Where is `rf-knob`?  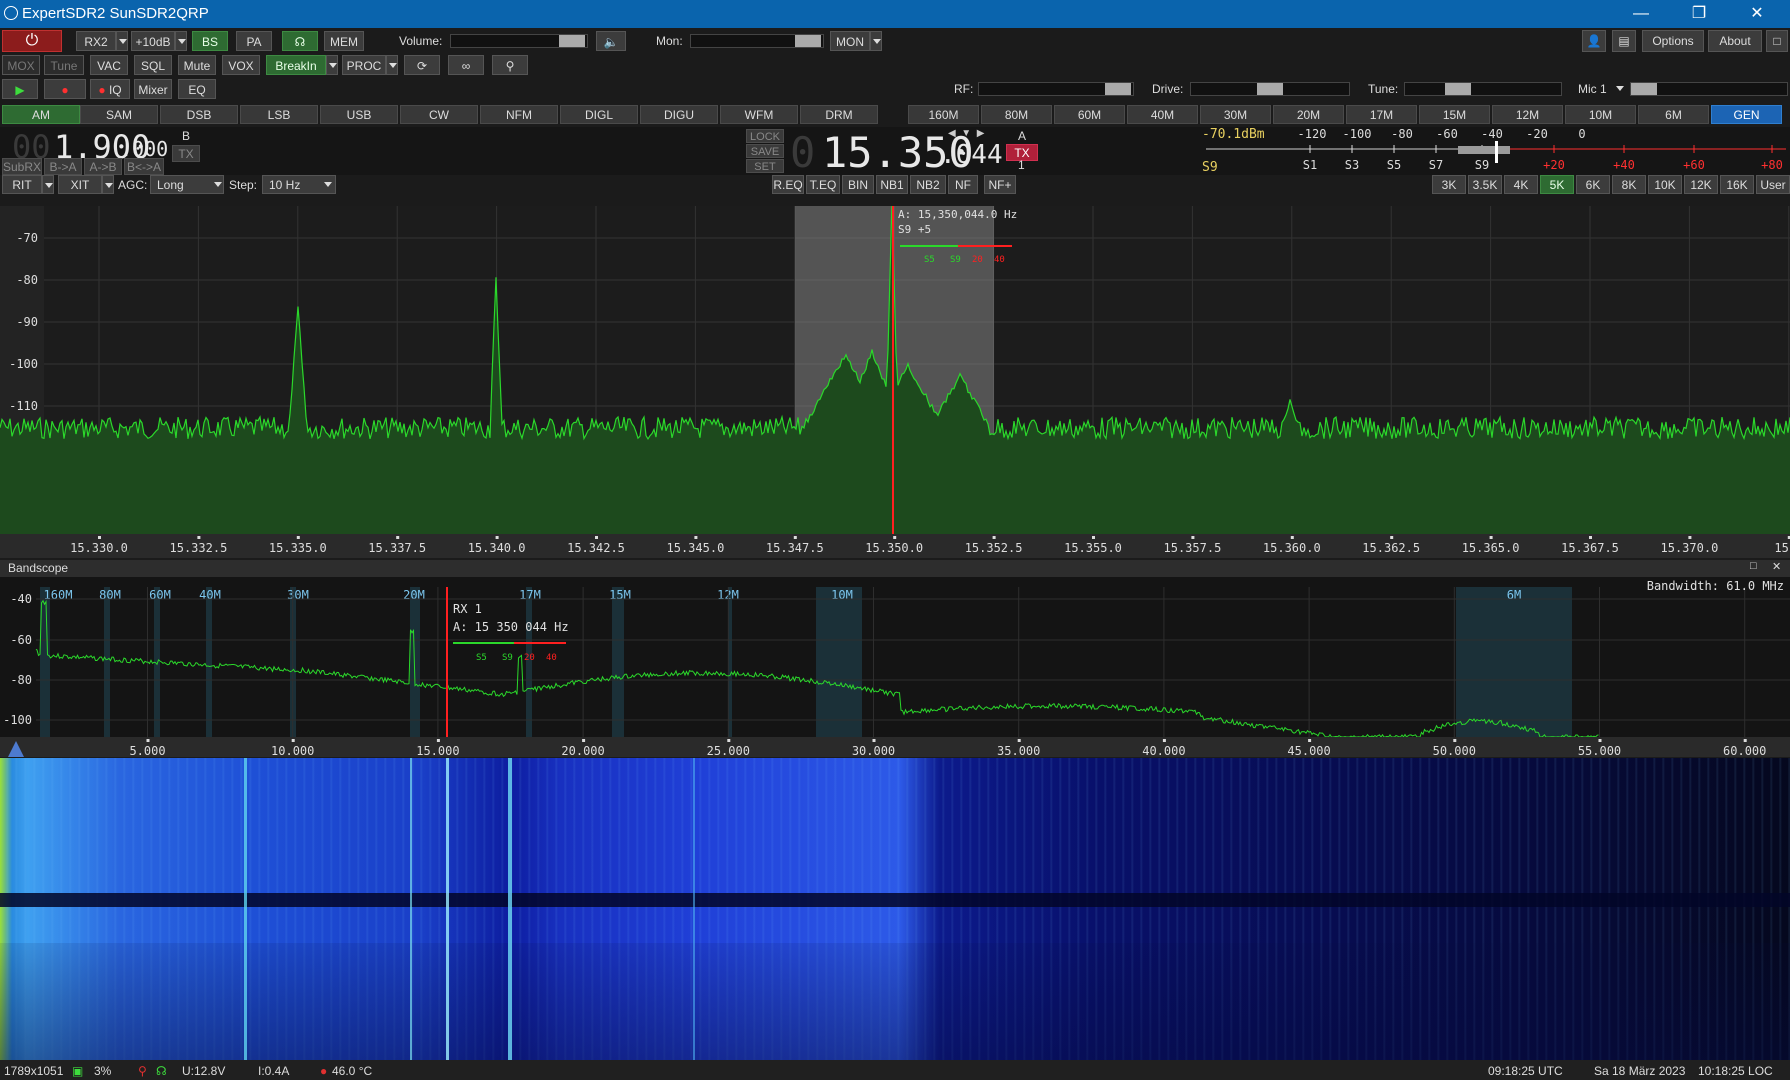 rf-knob is located at coordinates (1118, 89).